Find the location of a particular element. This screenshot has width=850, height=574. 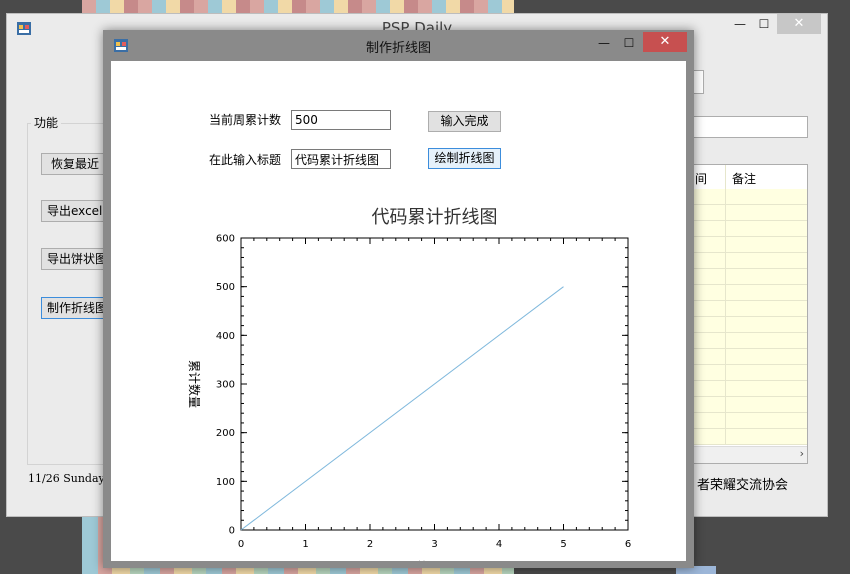

chart-title: 代码累计折线图 is located at coordinates (435, 217).